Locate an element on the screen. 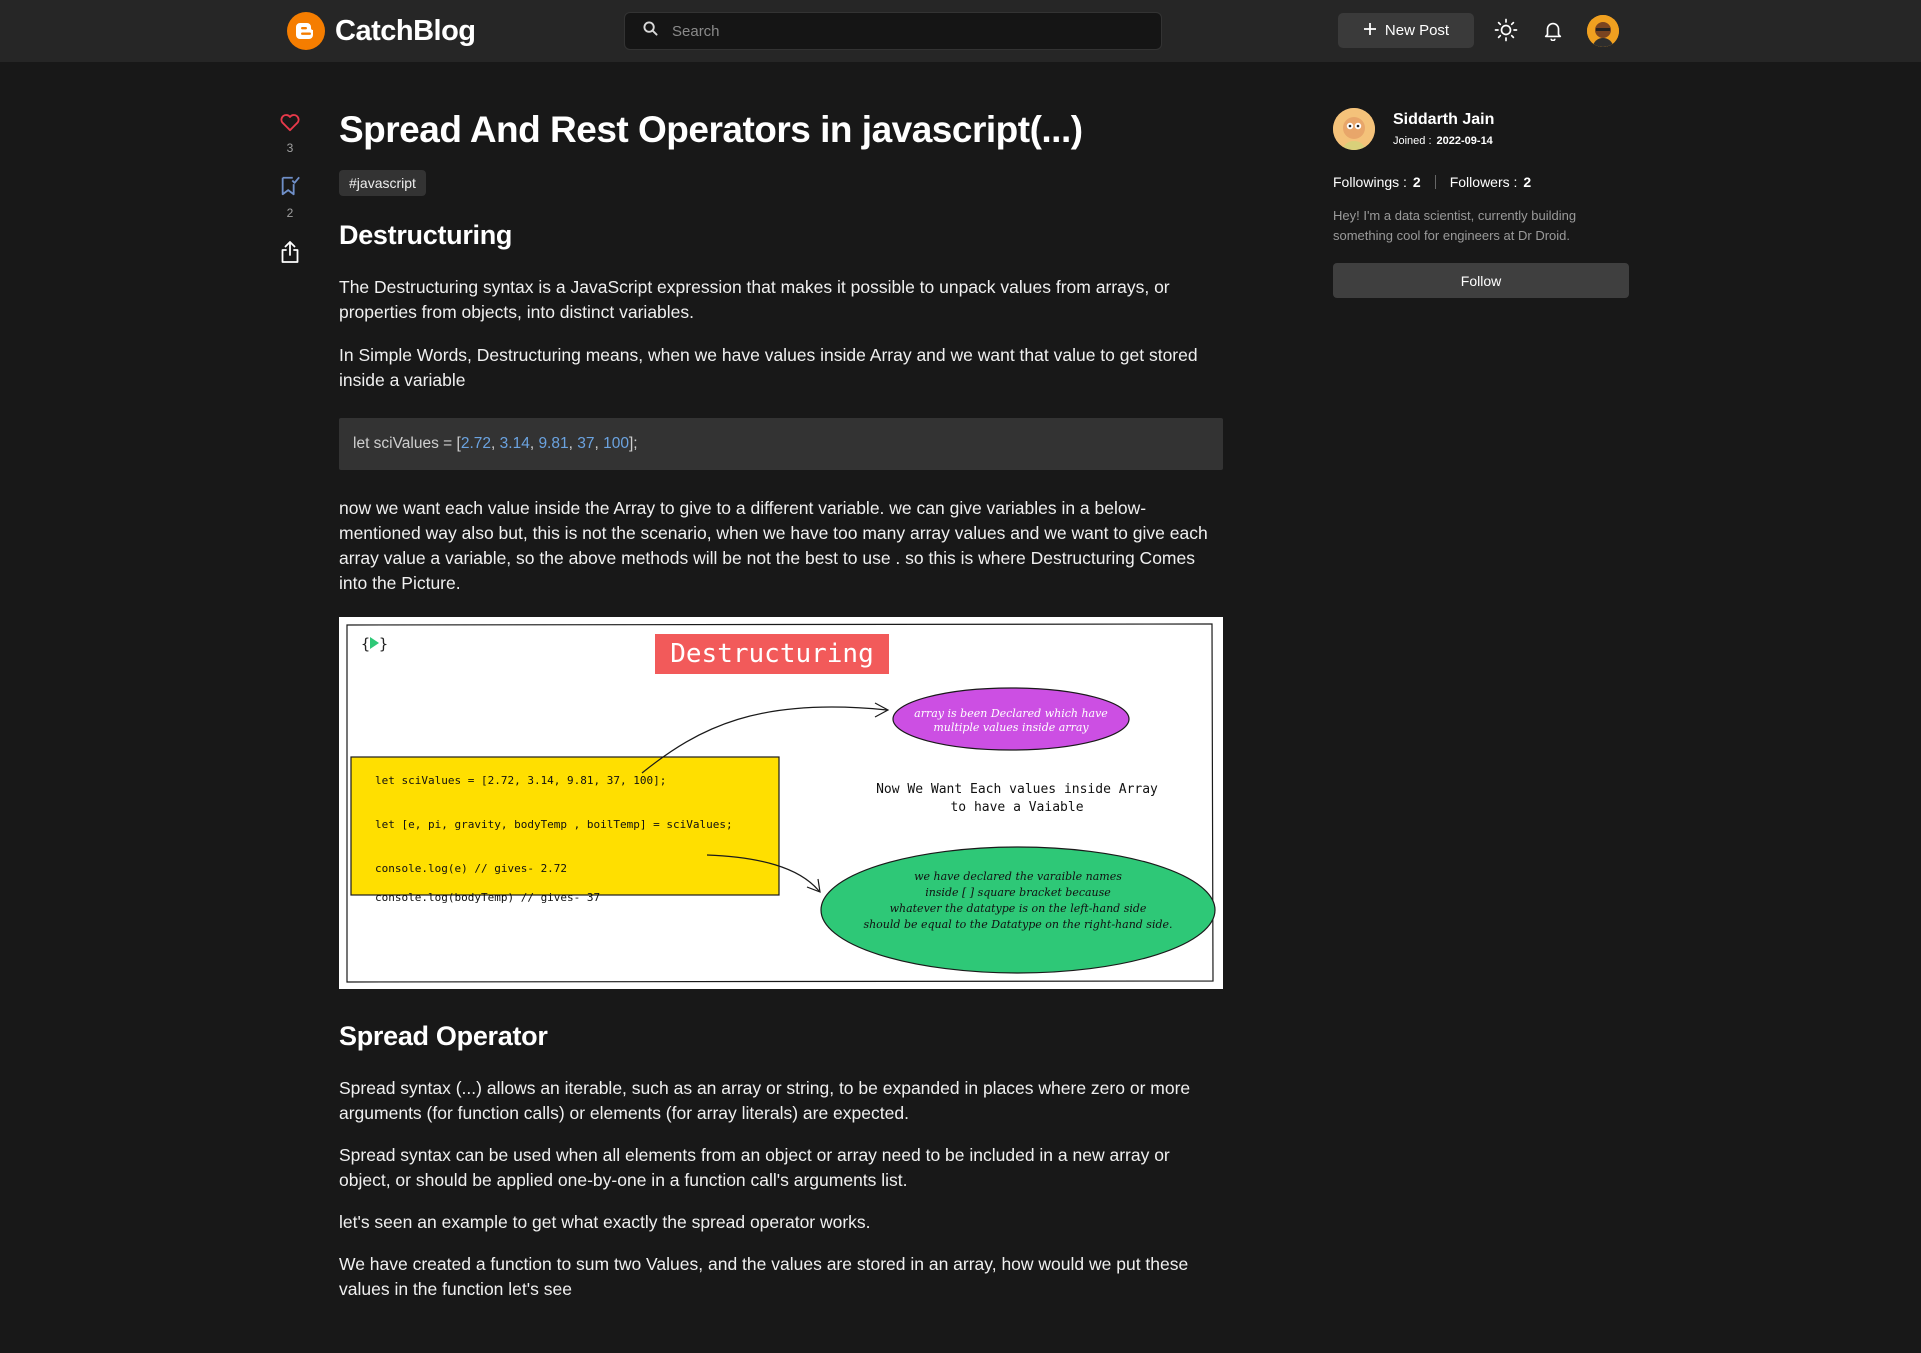  middle-note-line: to have a Vaiable is located at coordinates (1016, 807).